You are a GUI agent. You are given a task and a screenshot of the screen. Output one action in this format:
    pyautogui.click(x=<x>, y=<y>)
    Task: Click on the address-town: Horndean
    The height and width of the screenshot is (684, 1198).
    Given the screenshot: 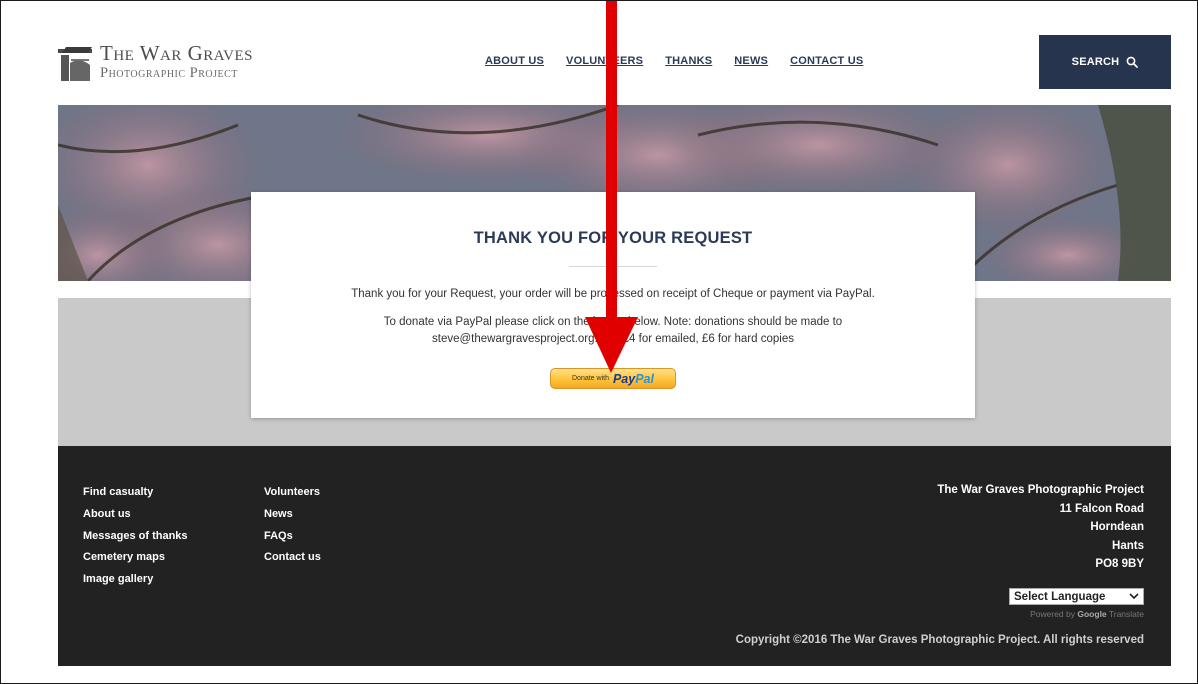 What is the action you would take?
    pyautogui.click(x=1117, y=527)
    